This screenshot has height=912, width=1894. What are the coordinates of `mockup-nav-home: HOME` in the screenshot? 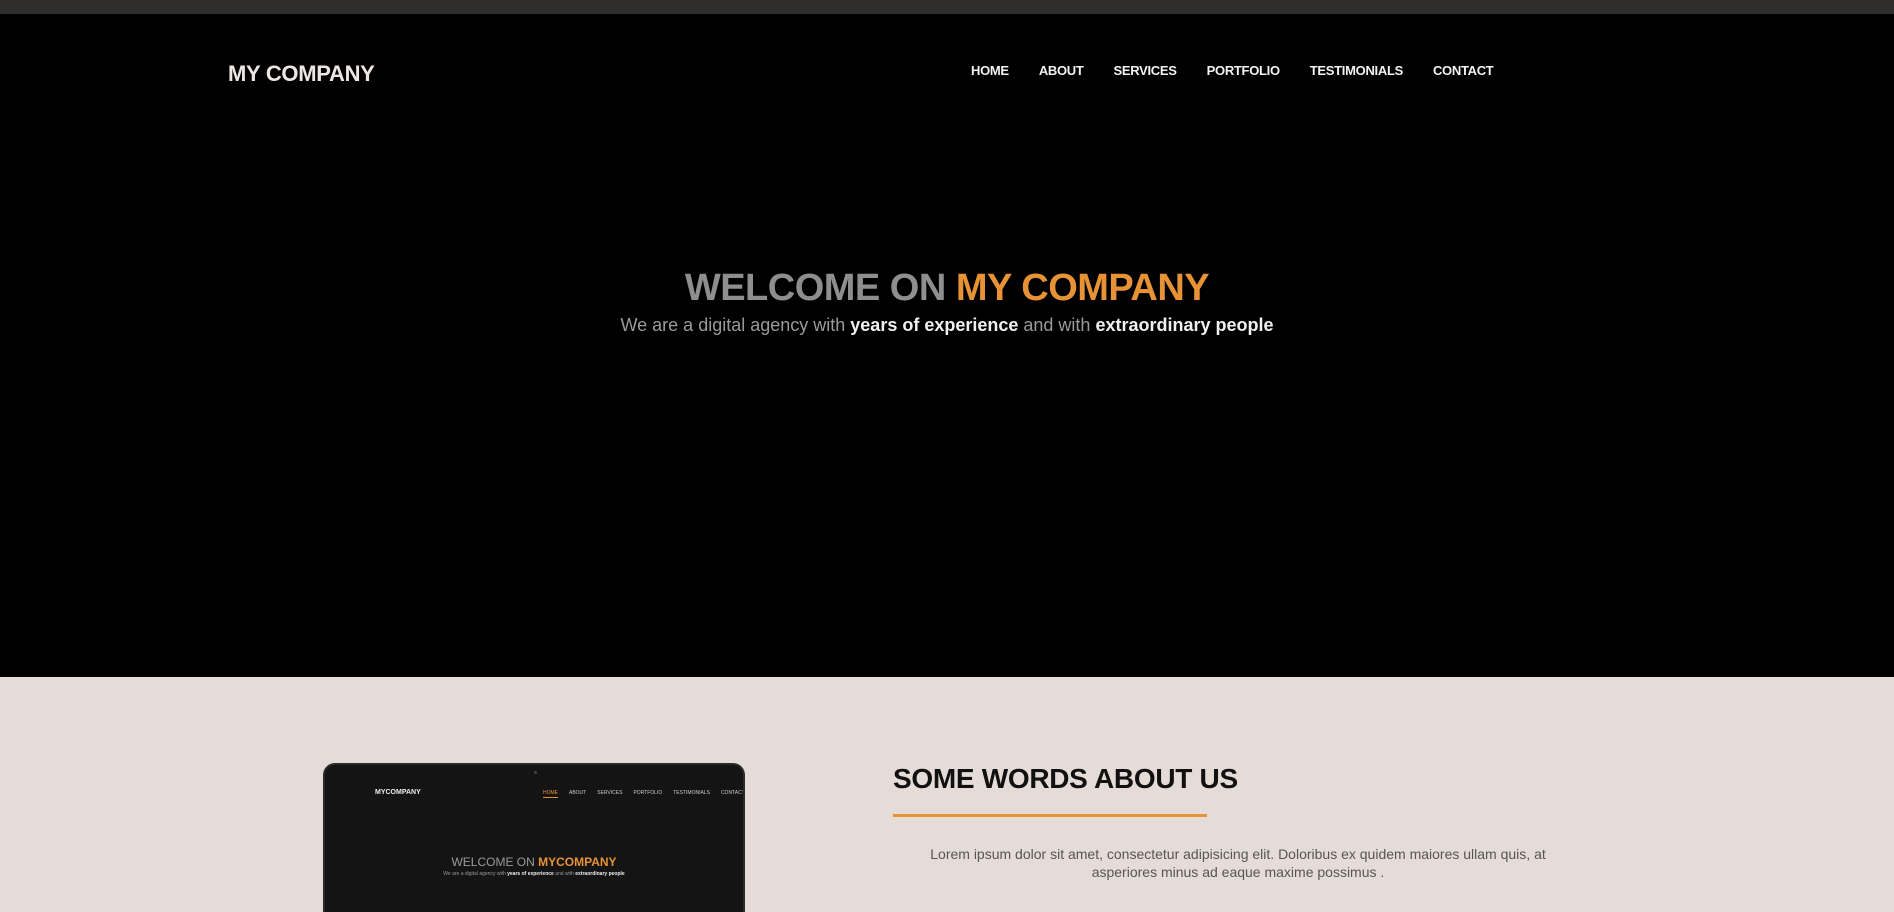 It's located at (550, 794).